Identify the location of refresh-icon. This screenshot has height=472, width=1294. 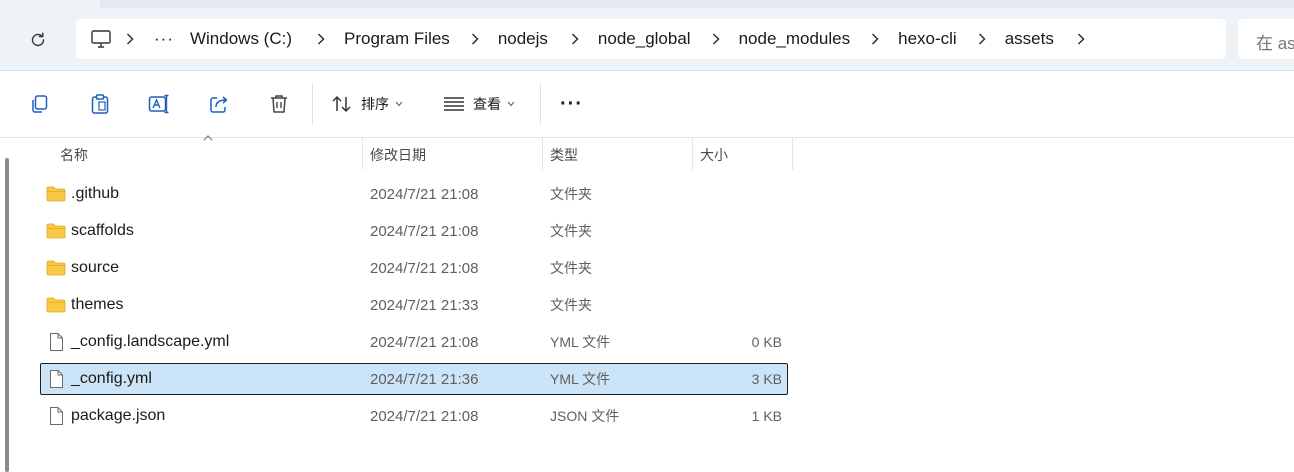
(38, 39).